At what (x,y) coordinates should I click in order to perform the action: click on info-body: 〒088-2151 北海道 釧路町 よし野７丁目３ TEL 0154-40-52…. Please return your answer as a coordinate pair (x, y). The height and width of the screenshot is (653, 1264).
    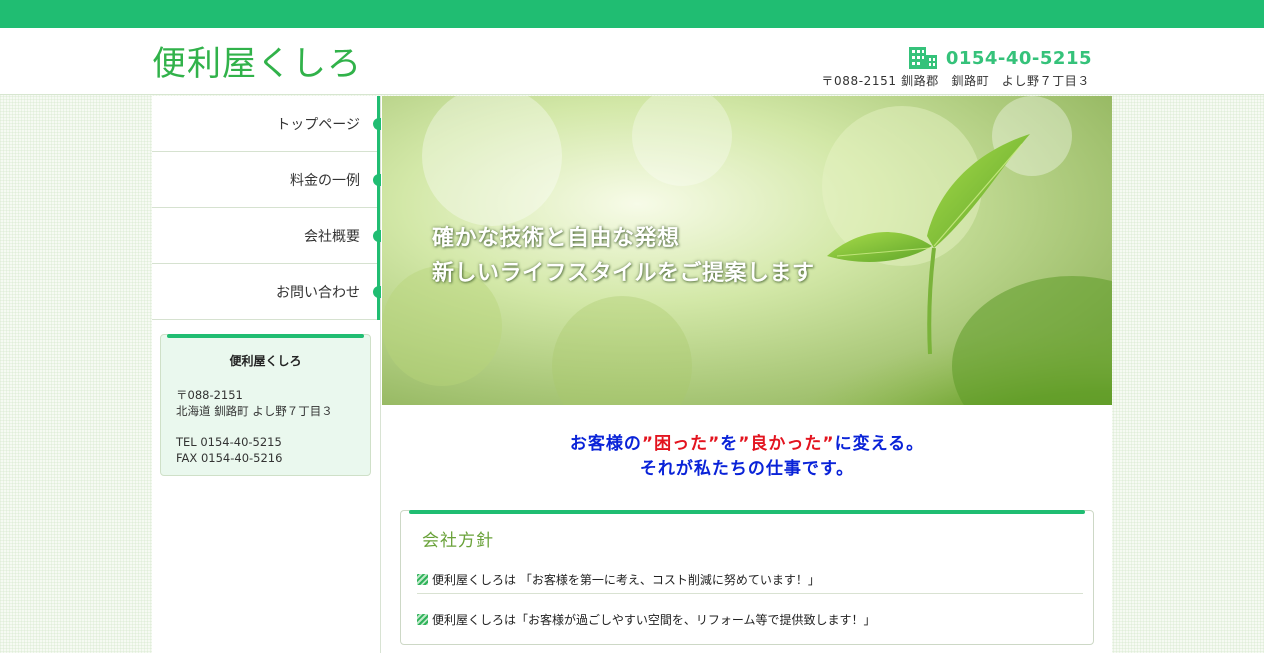
    Looking at the image, I should click on (265, 417).